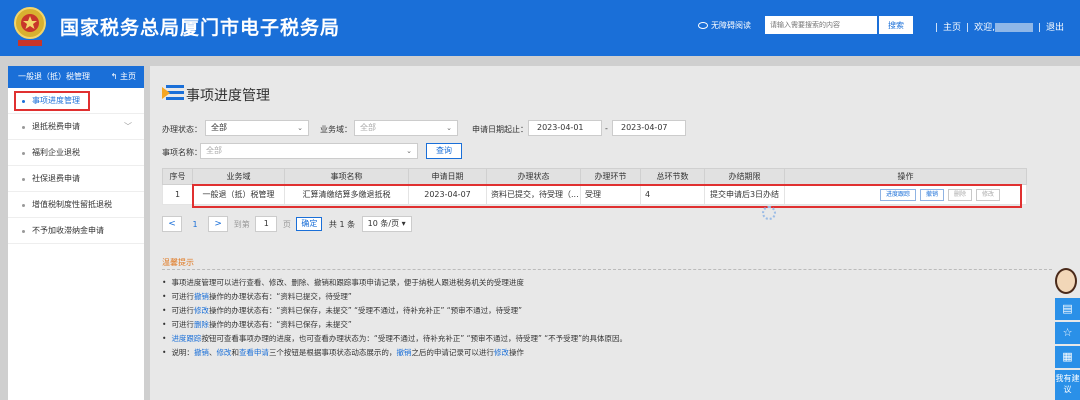 The height and width of the screenshot is (400, 1080). What do you see at coordinates (218, 224) in the screenshot?
I see `next-page-button: >` at bounding box center [218, 224].